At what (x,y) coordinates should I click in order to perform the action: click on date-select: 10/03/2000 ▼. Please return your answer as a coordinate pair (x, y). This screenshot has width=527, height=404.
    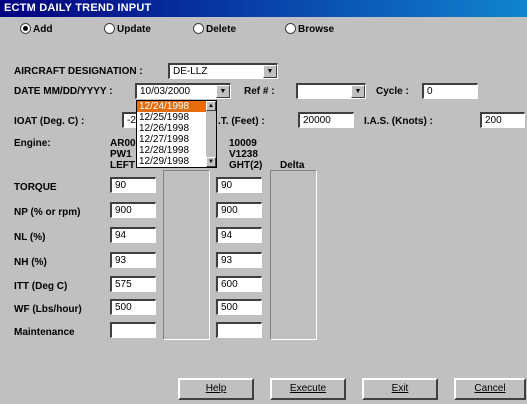
    Looking at the image, I should click on (183, 91).